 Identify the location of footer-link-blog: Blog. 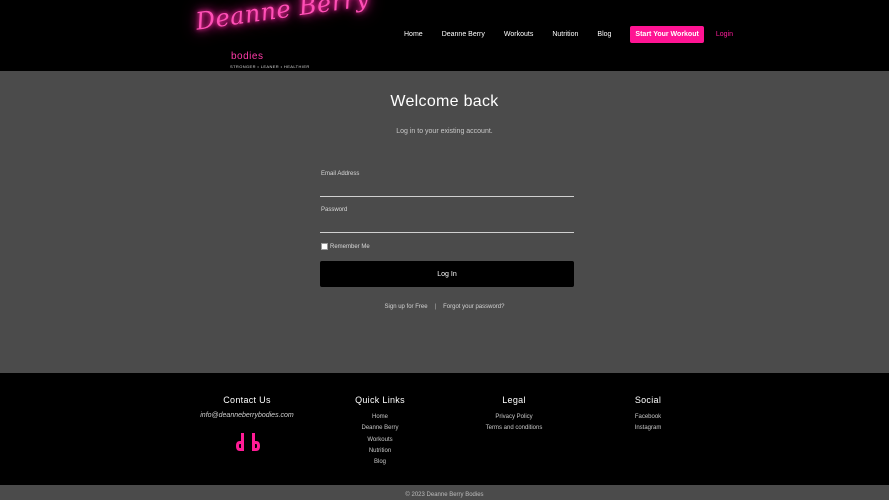
(380, 462).